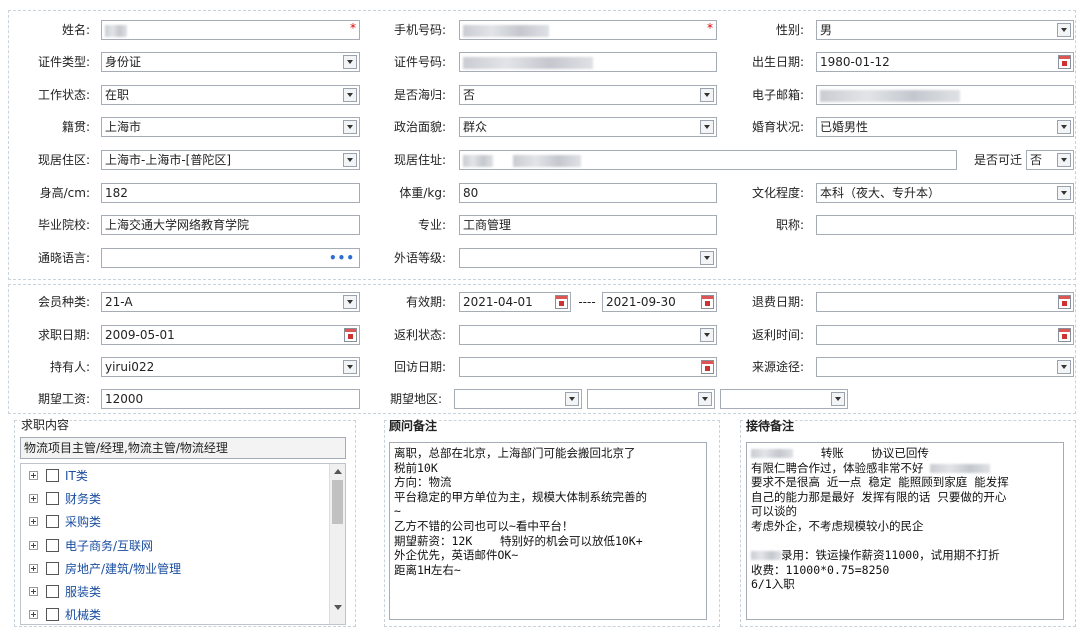 The height and width of the screenshot is (627, 1082). I want to click on reception-notes-title: 接待备注, so click(770, 425).